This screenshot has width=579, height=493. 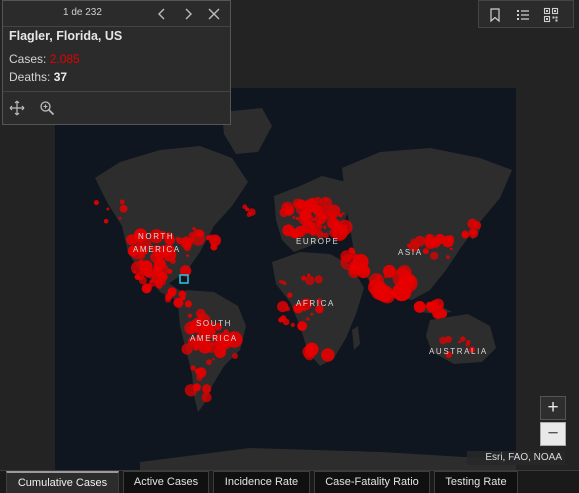 I want to click on list-icon, so click(x=523, y=15).